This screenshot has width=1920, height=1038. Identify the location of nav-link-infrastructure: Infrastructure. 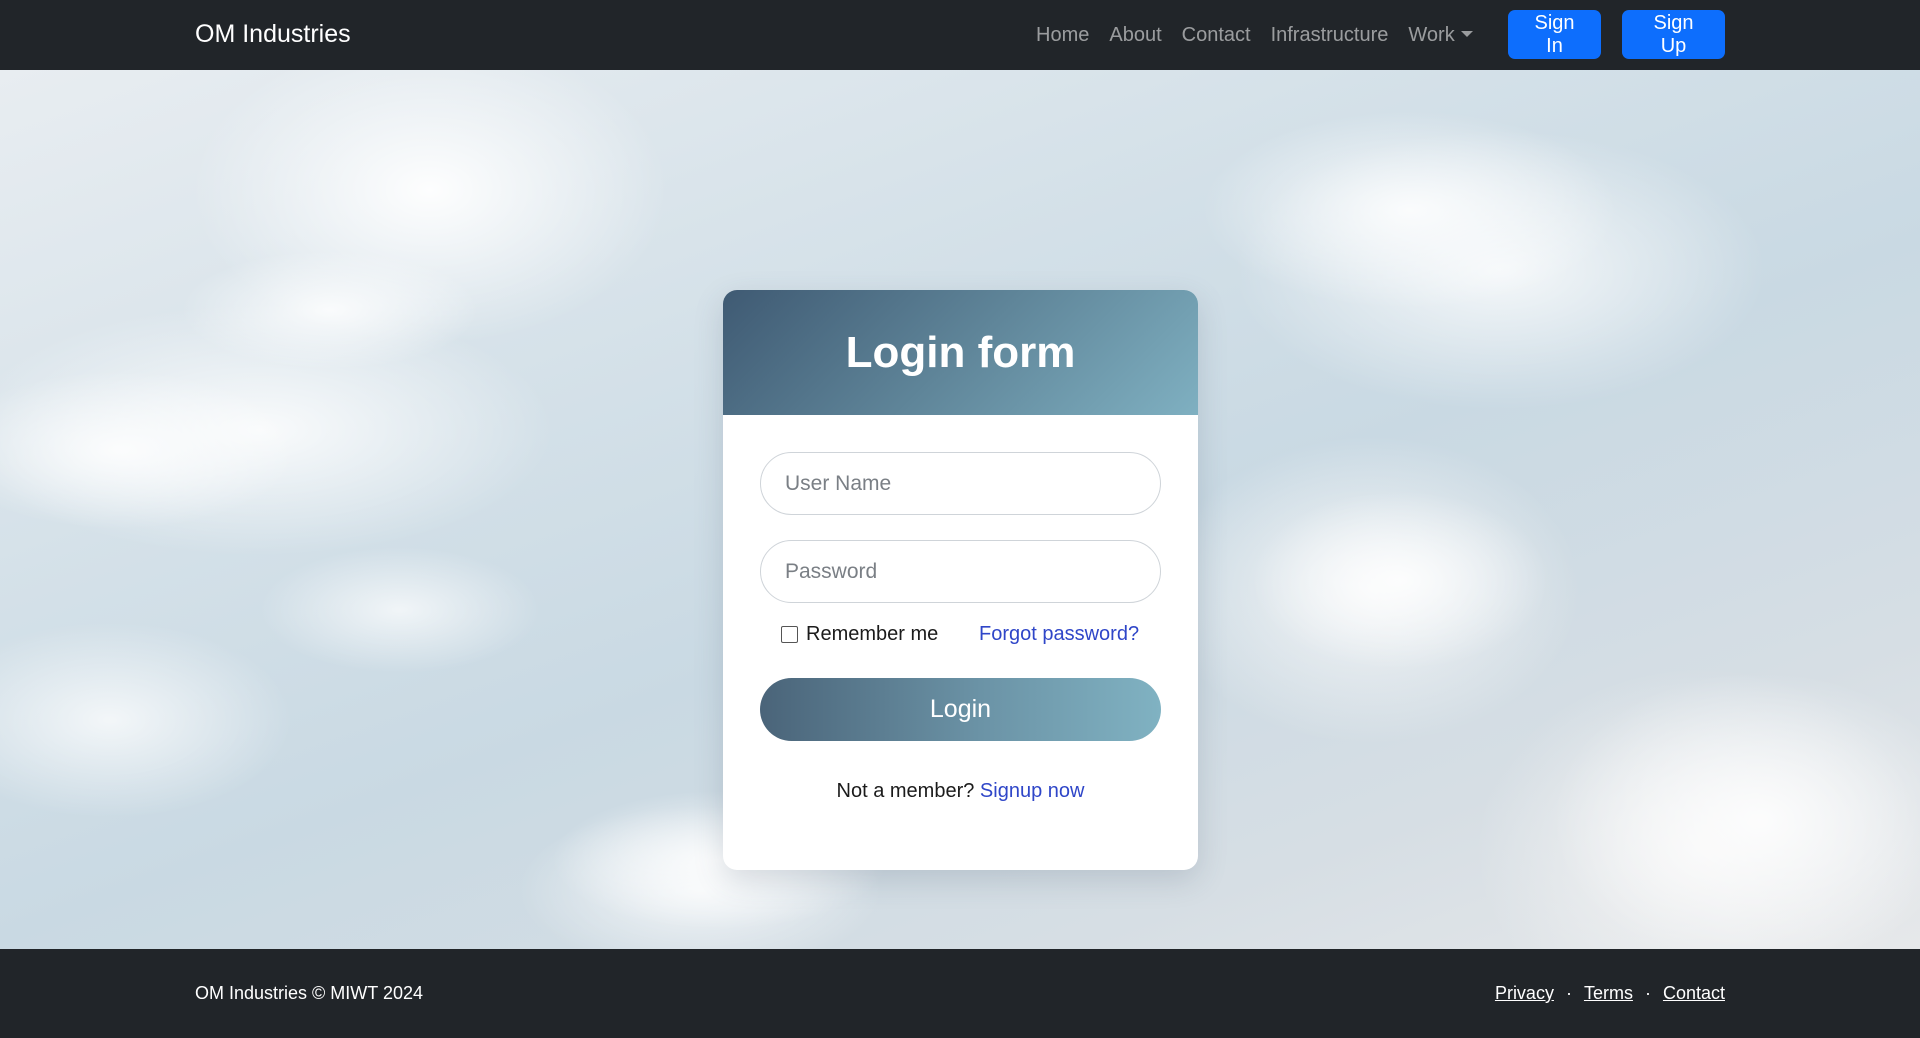
(1330, 35).